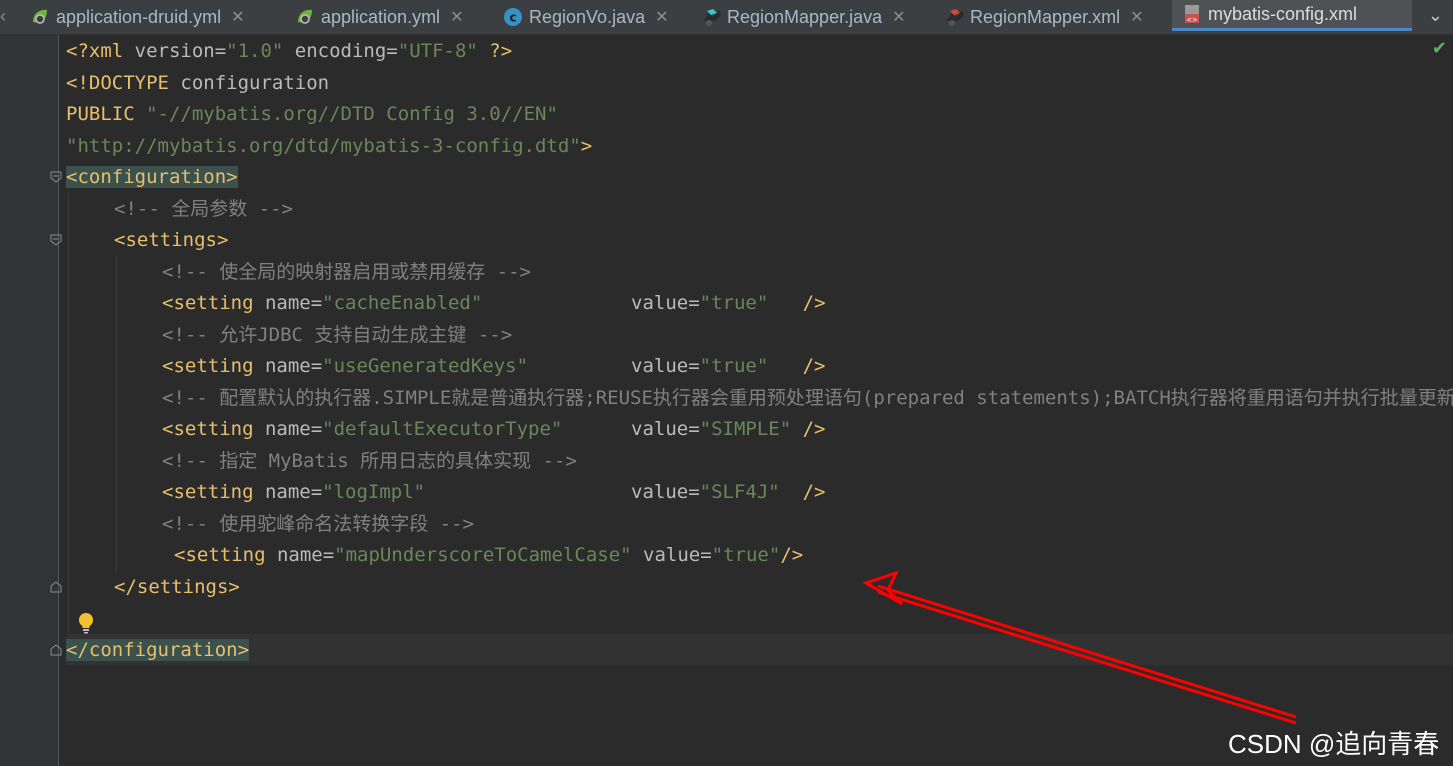 The image size is (1453, 766). Describe the element at coordinates (177, 587) in the screenshot. I see `code-line: </settings>` at that location.